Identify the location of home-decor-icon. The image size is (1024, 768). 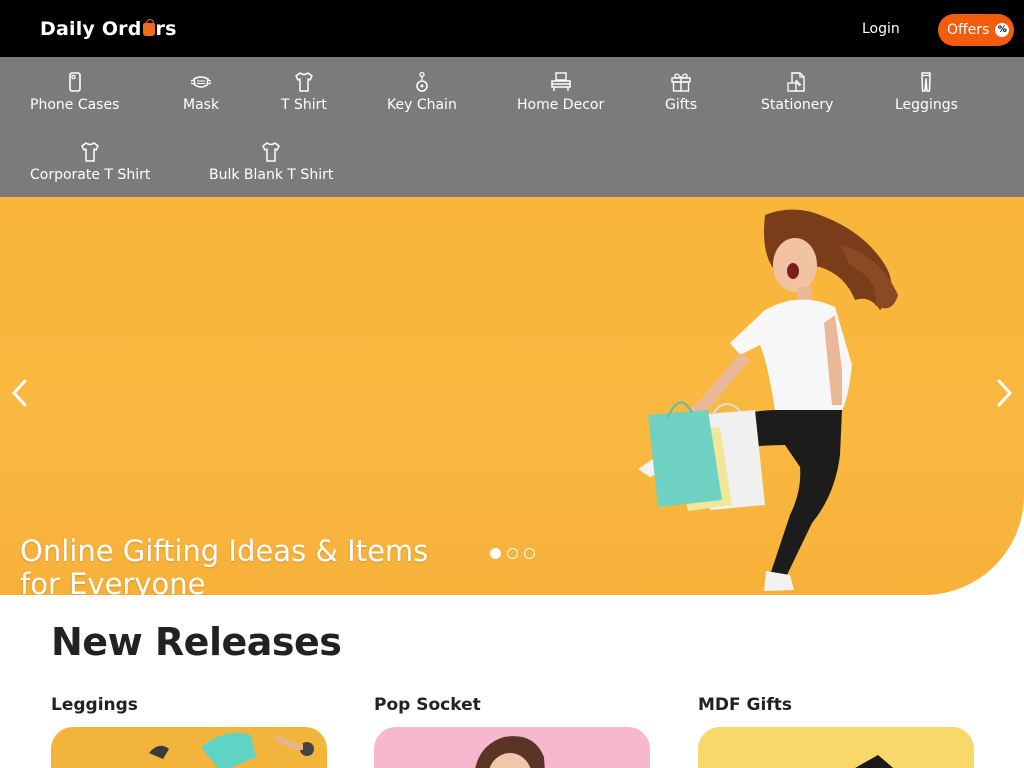
(560, 81).